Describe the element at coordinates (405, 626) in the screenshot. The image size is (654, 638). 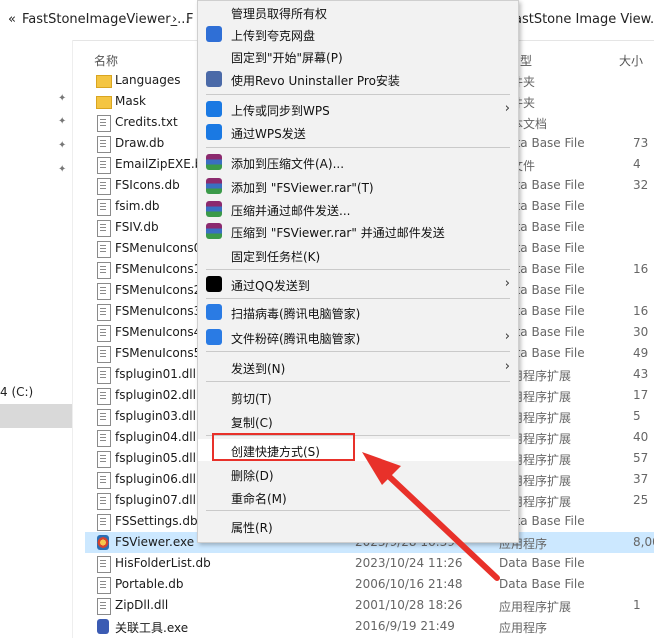
I see `file-date: 2016/9/19 21:49` at that location.